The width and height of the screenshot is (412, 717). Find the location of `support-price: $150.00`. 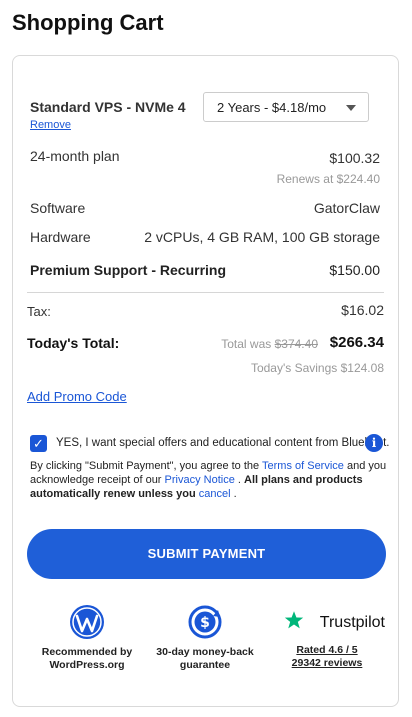

support-price: $150.00 is located at coordinates (354, 270).